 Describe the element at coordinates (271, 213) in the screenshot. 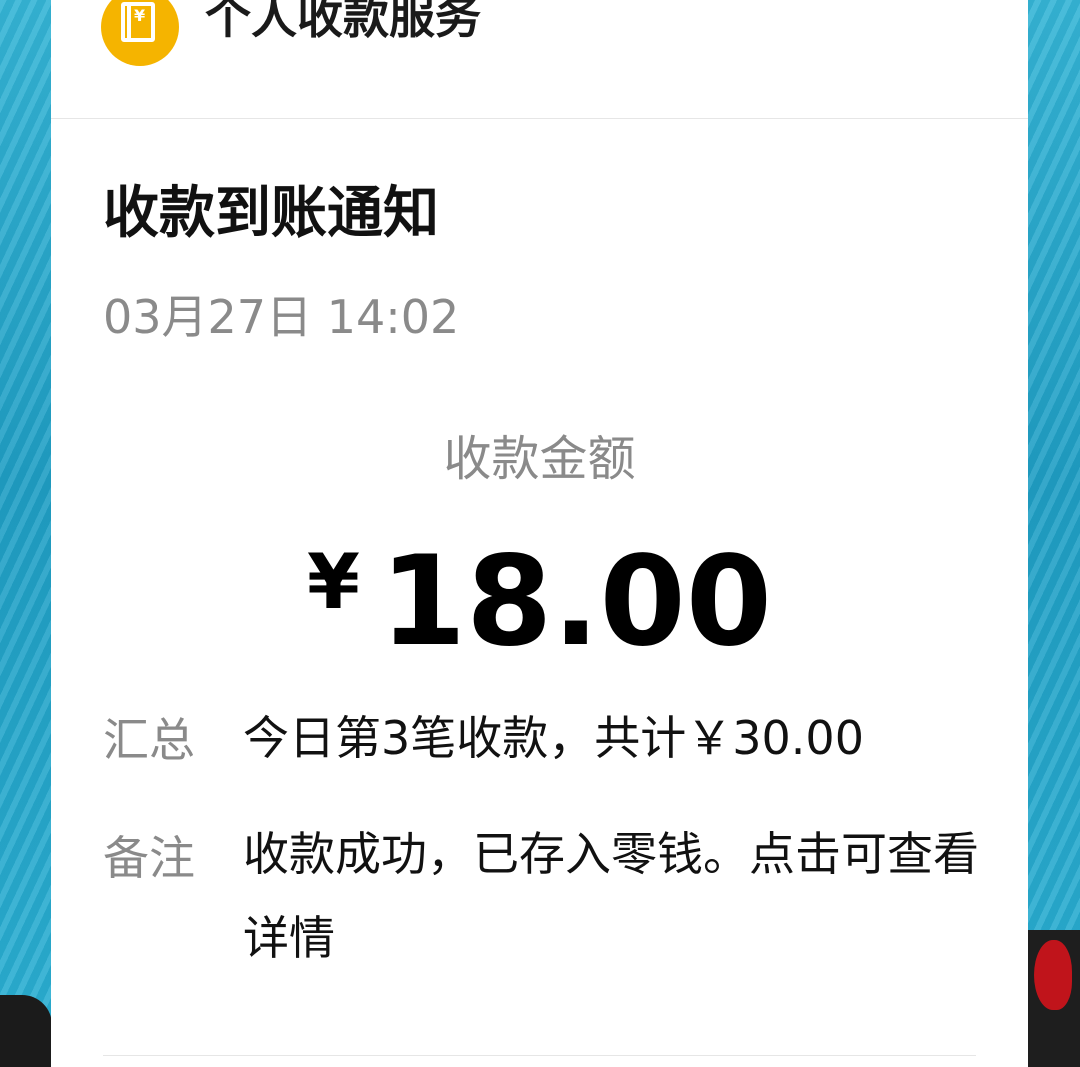

I see `notification-title: 收款到账通知` at that location.